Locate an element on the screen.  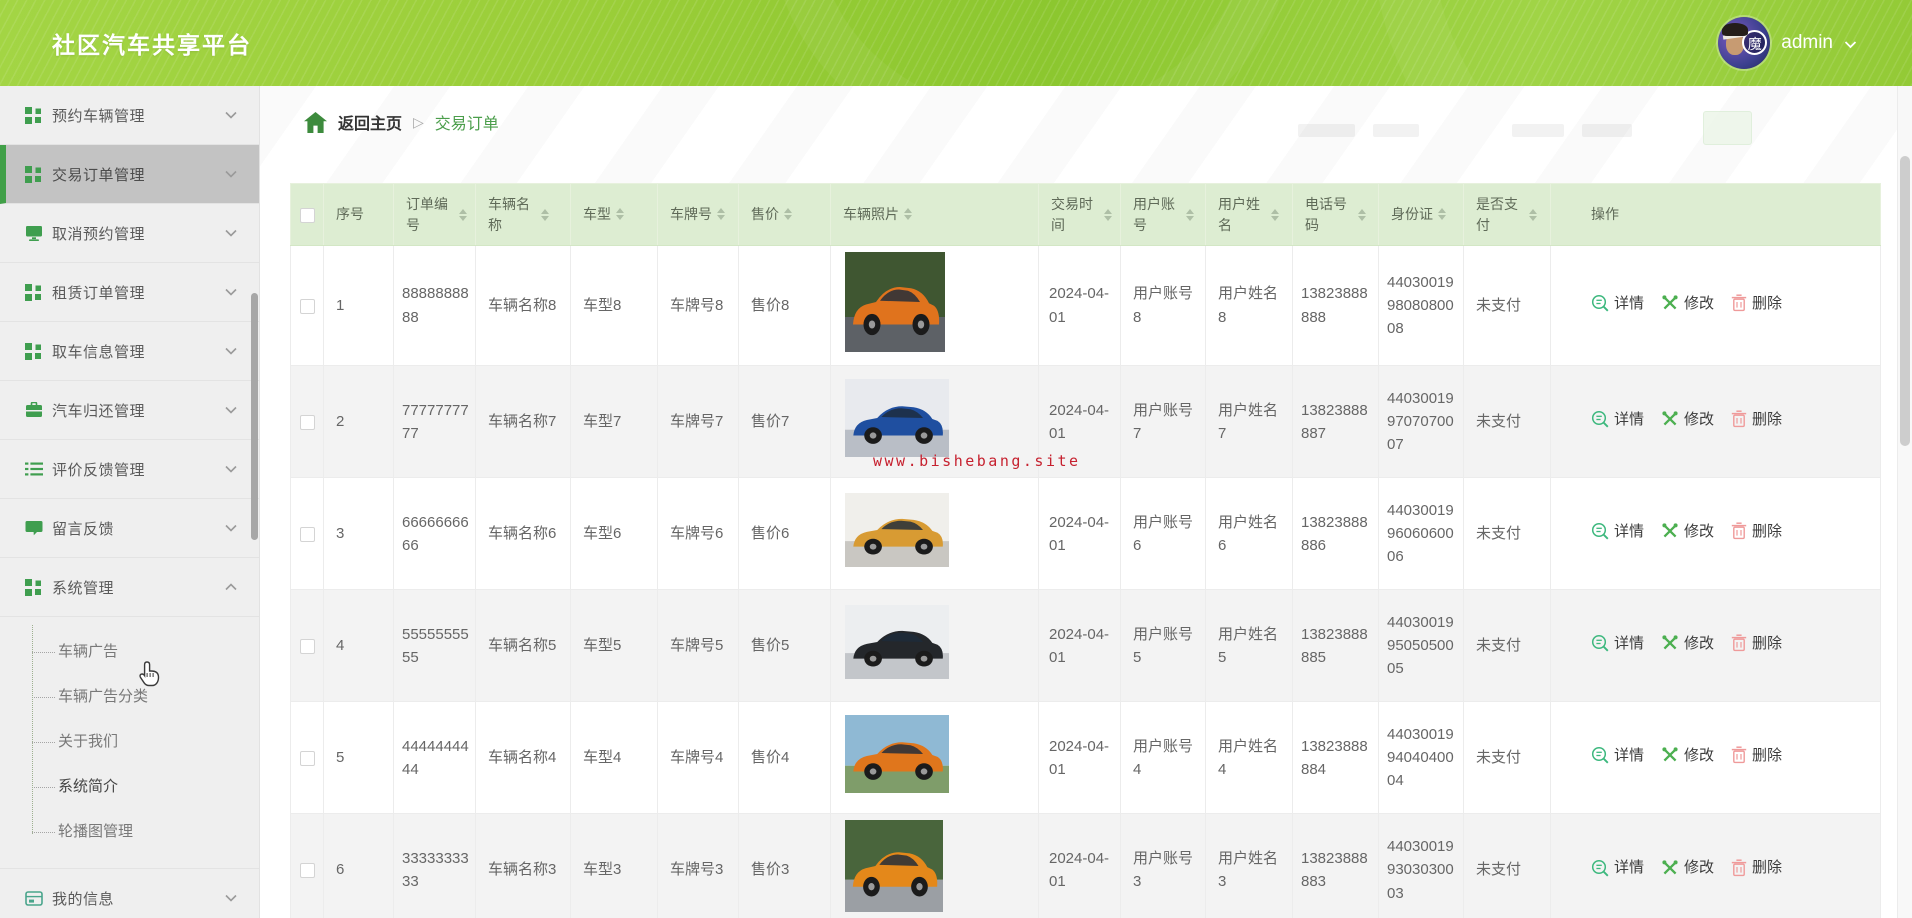
col-header-plate_no: 车牌号 is located at coordinates (698, 214).